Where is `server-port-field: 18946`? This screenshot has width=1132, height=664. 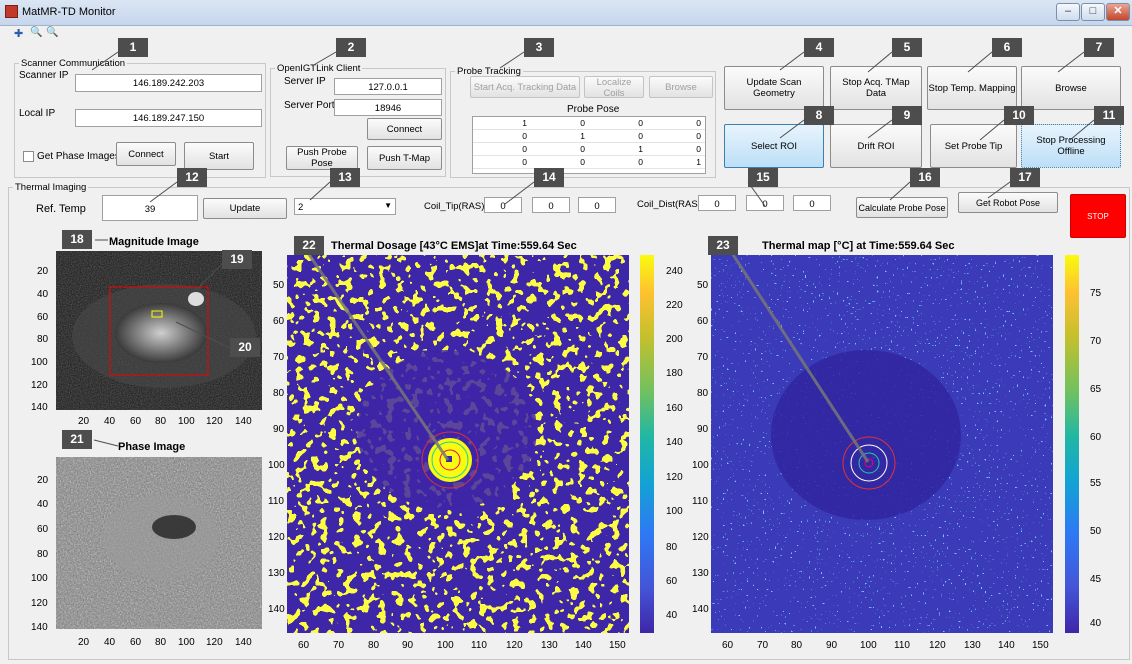
server-port-field: 18946 is located at coordinates (388, 107).